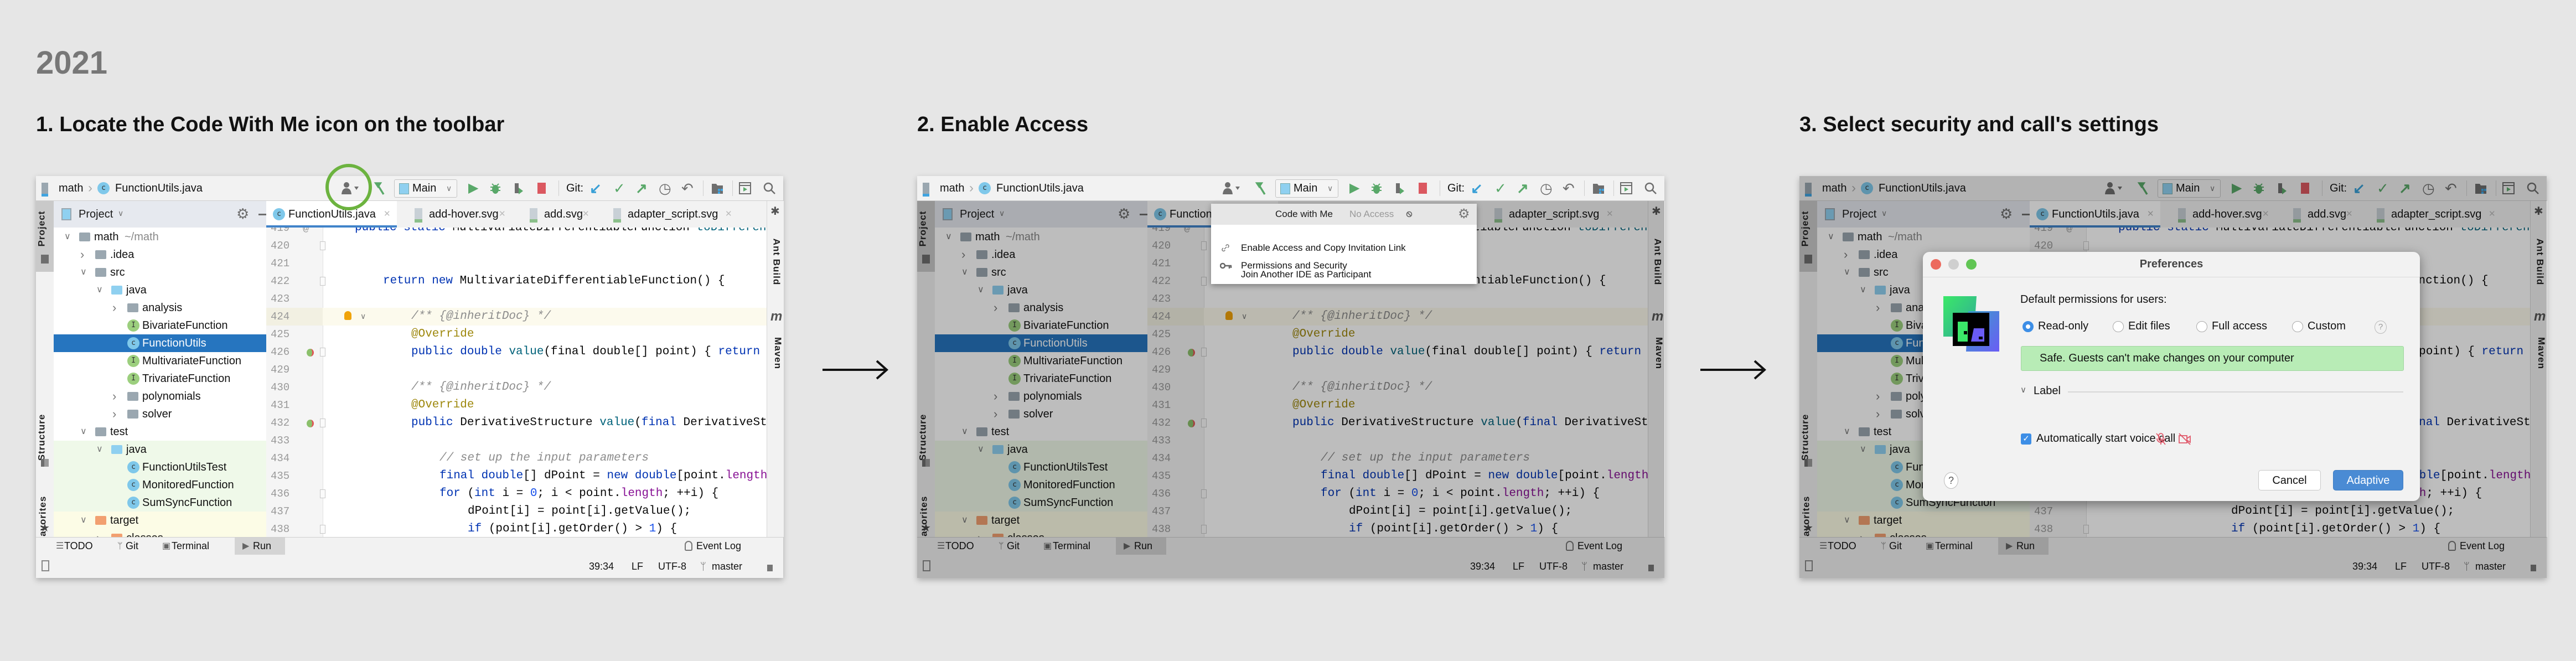  I want to click on run-icon: ▶, so click(2237, 188).